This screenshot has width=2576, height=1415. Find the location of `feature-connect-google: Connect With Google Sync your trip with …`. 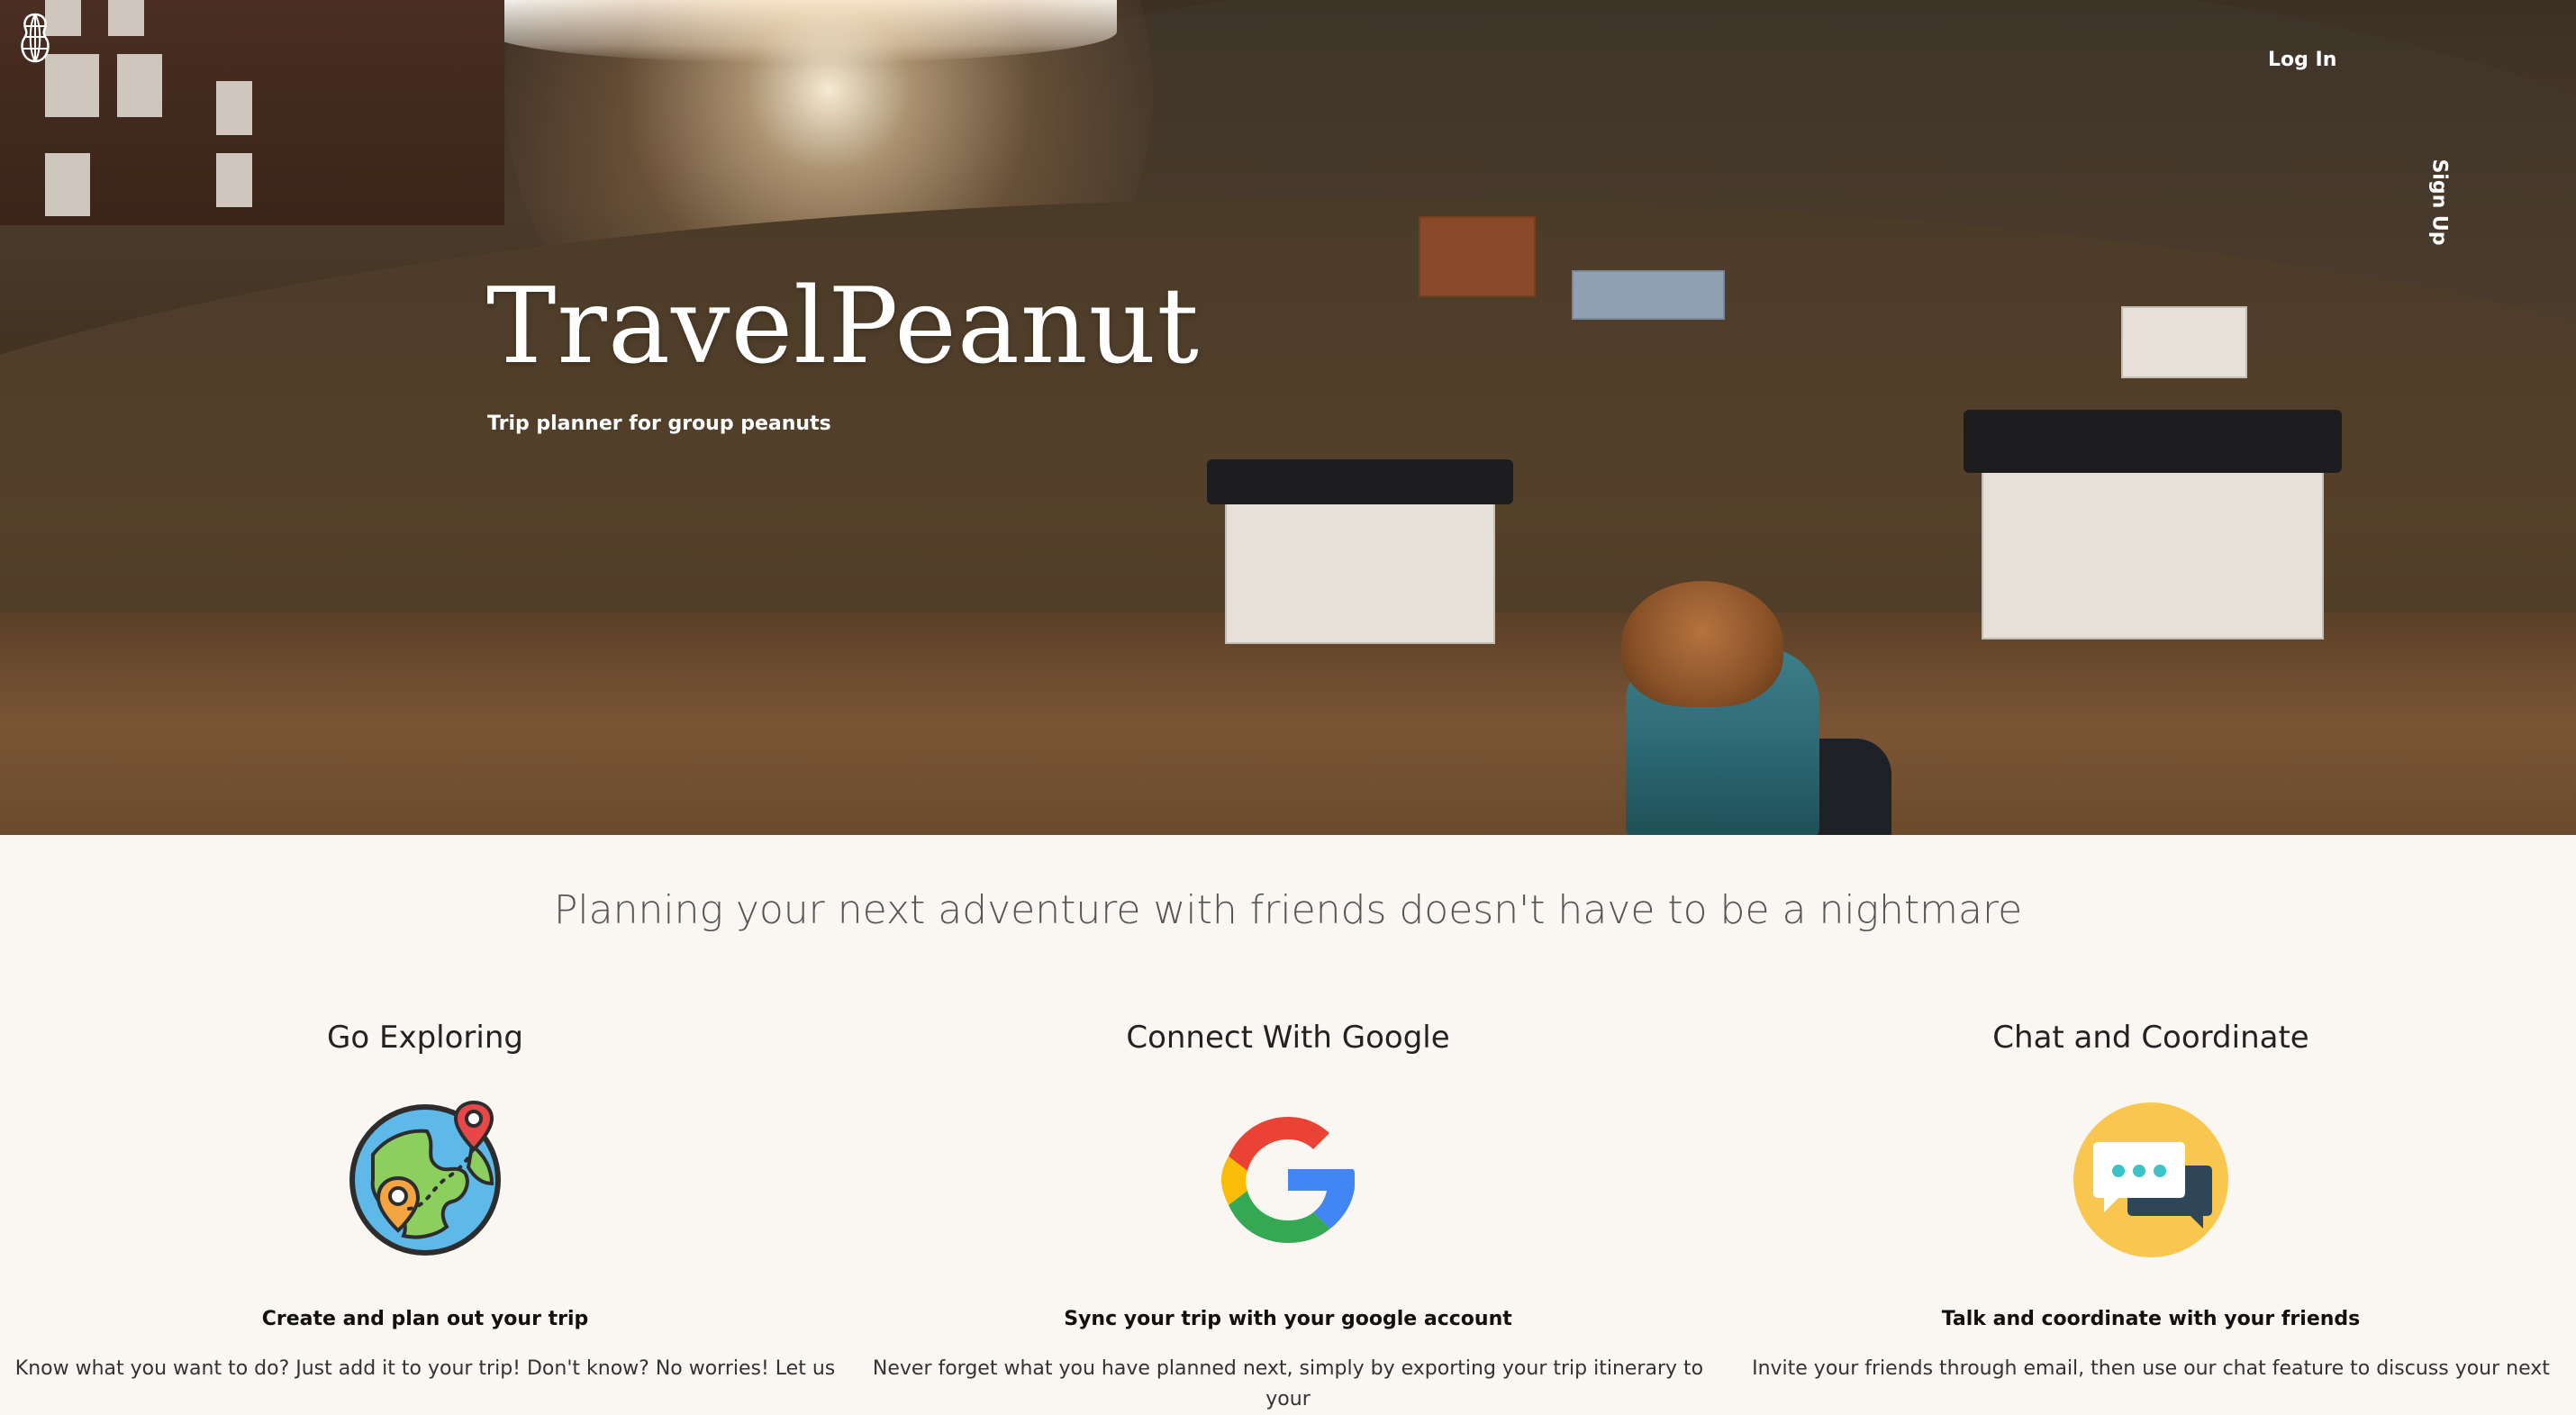

feature-connect-google: Connect With Google Sync your trip with … is located at coordinates (1288, 1217).